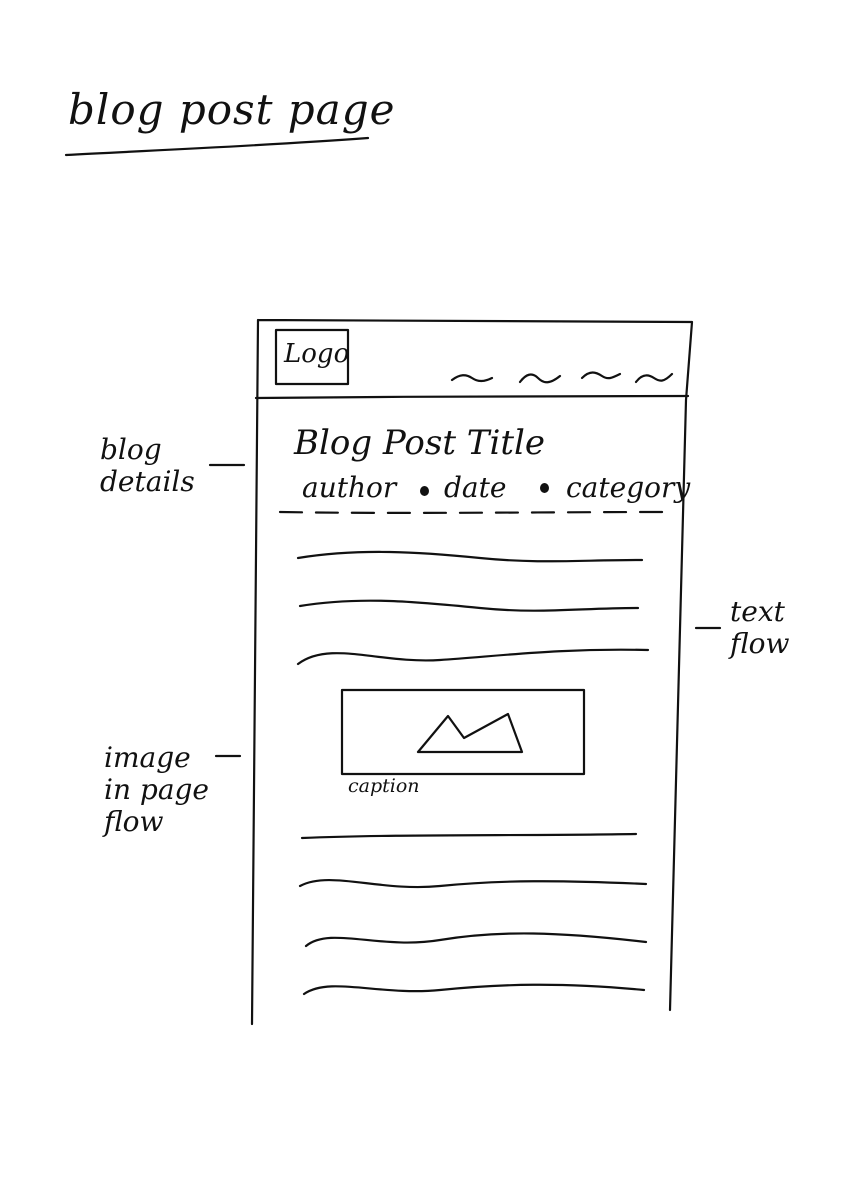 This screenshot has height=1188, width=864. What do you see at coordinates (147, 466) in the screenshot?
I see `annotation-blog-details: blog details` at bounding box center [147, 466].